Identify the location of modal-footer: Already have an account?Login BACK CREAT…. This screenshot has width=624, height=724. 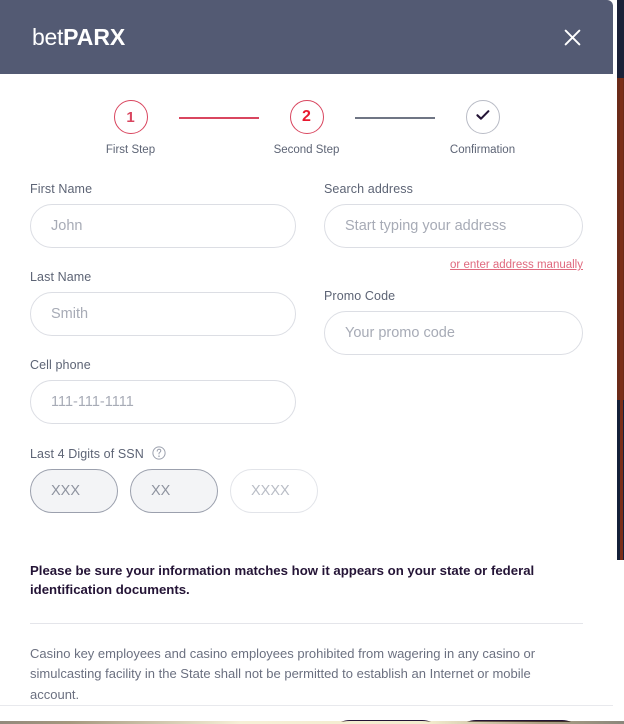
(306, 713).